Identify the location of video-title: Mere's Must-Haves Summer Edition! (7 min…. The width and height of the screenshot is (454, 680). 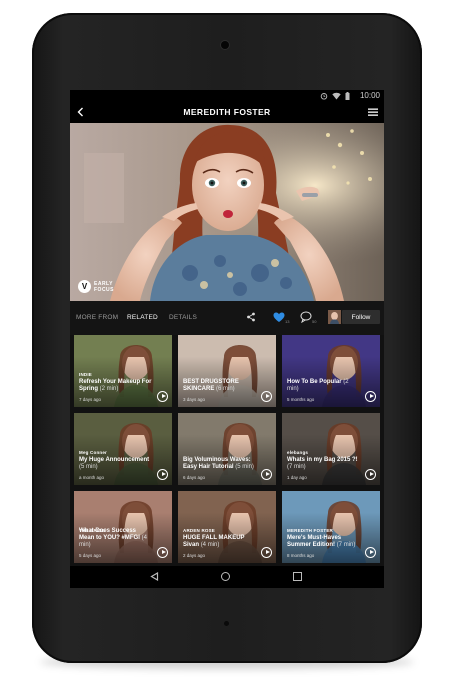
(323, 542).